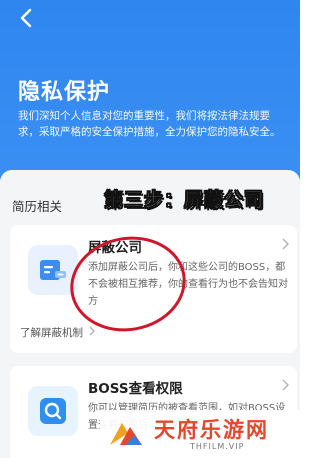 The width and height of the screenshot is (320, 458). I want to click on learn-block-mechanism-link: 了解屏蔽机制, so click(58, 332).